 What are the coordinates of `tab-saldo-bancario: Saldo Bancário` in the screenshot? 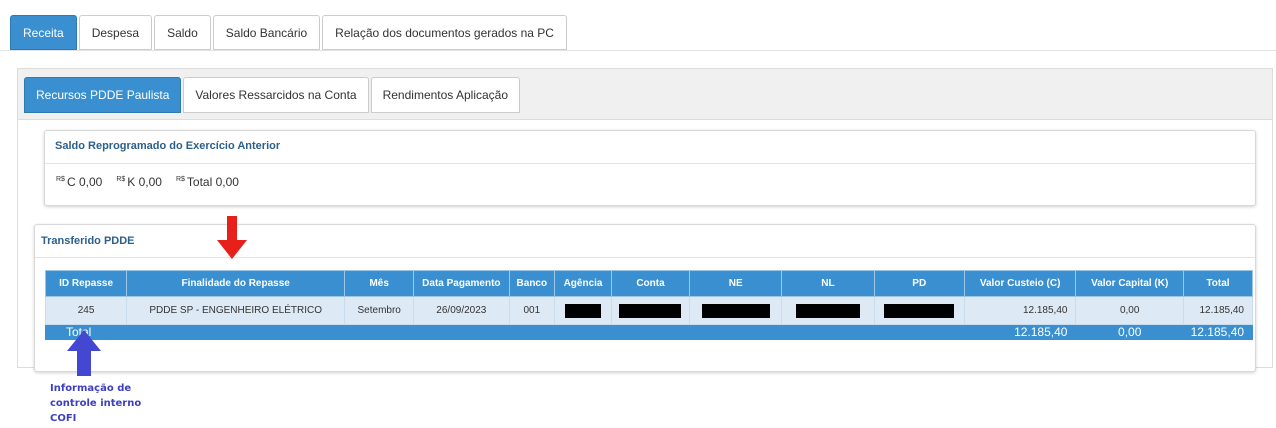 It's located at (266, 32).